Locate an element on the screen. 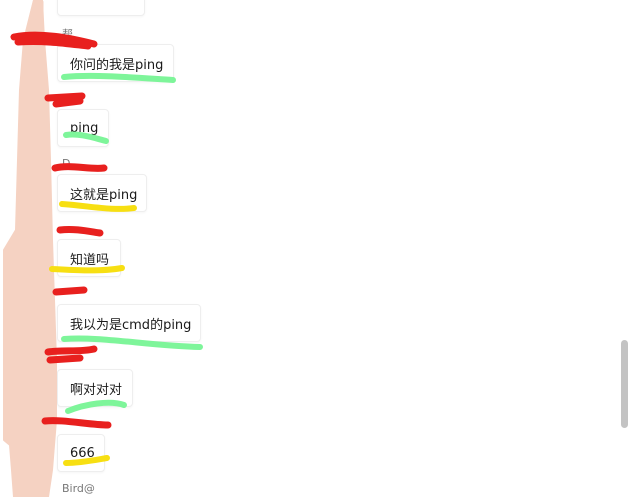 This screenshot has width=632, height=497. sender-name: Bird@ is located at coordinates (78, 488).